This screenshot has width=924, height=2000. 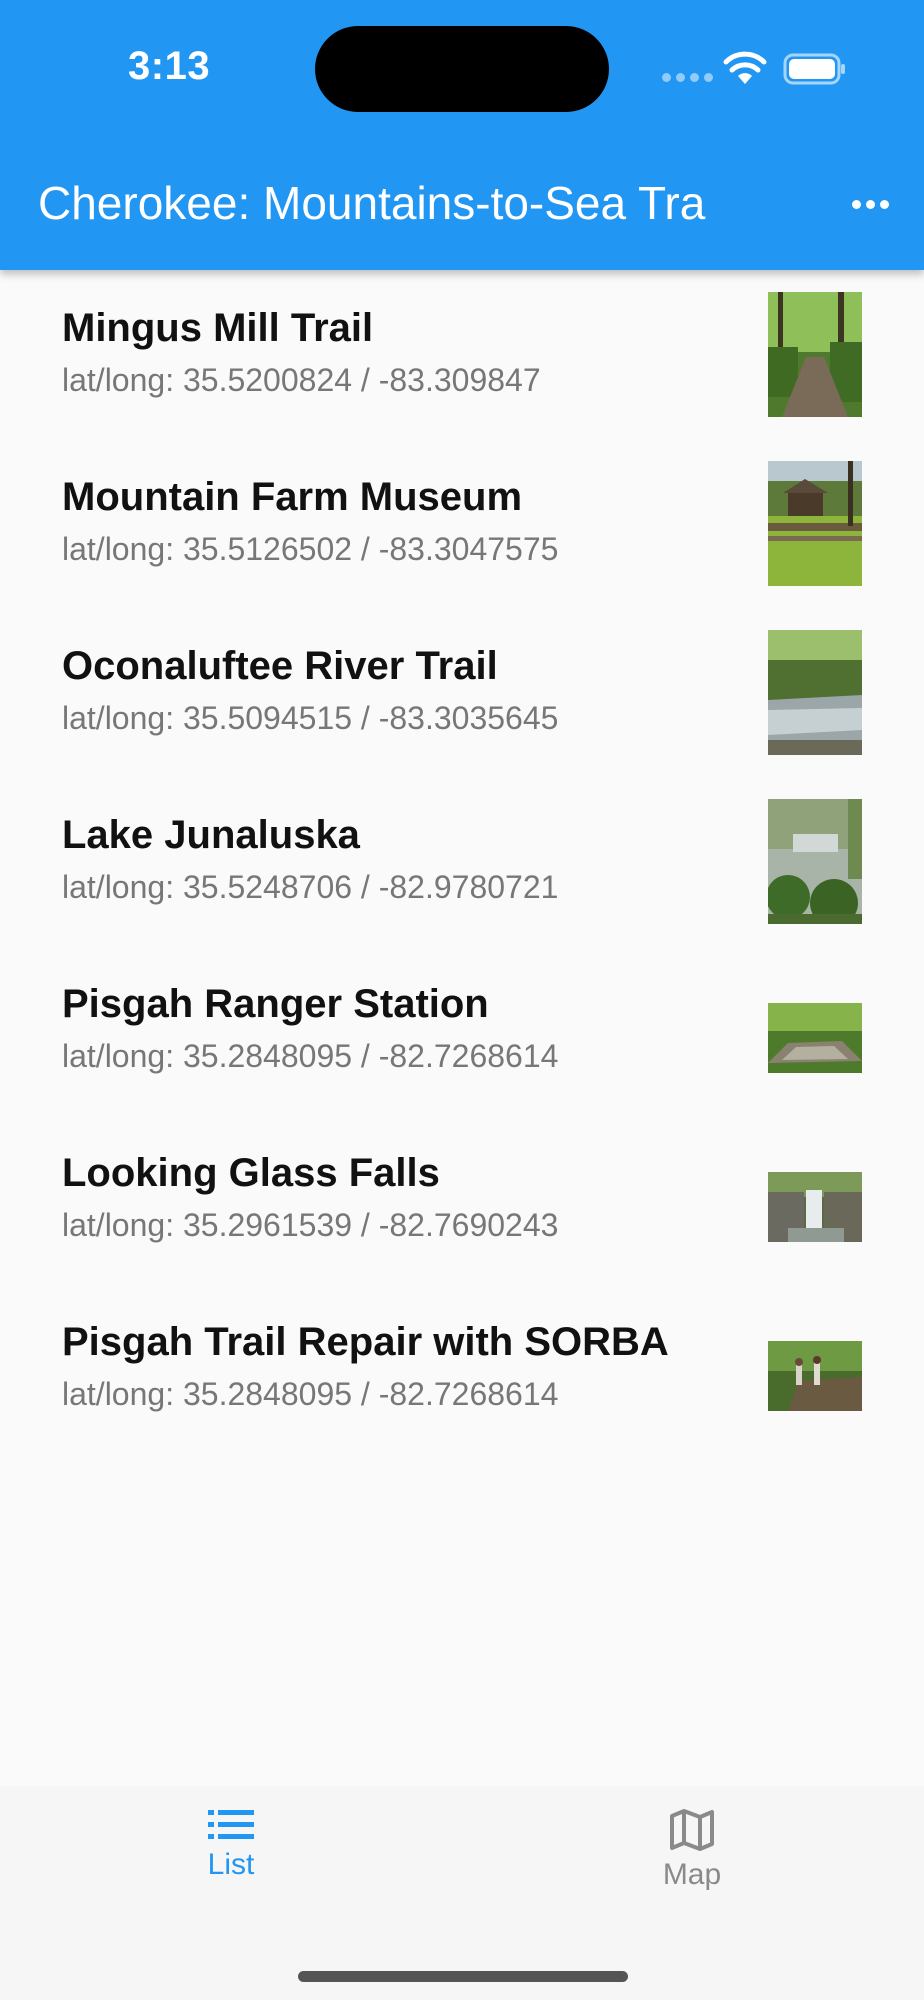 What do you see at coordinates (462, 135) in the screenshot?
I see `app-header: 3:13 Cherokee: Mountains-to-Sea Tra` at bounding box center [462, 135].